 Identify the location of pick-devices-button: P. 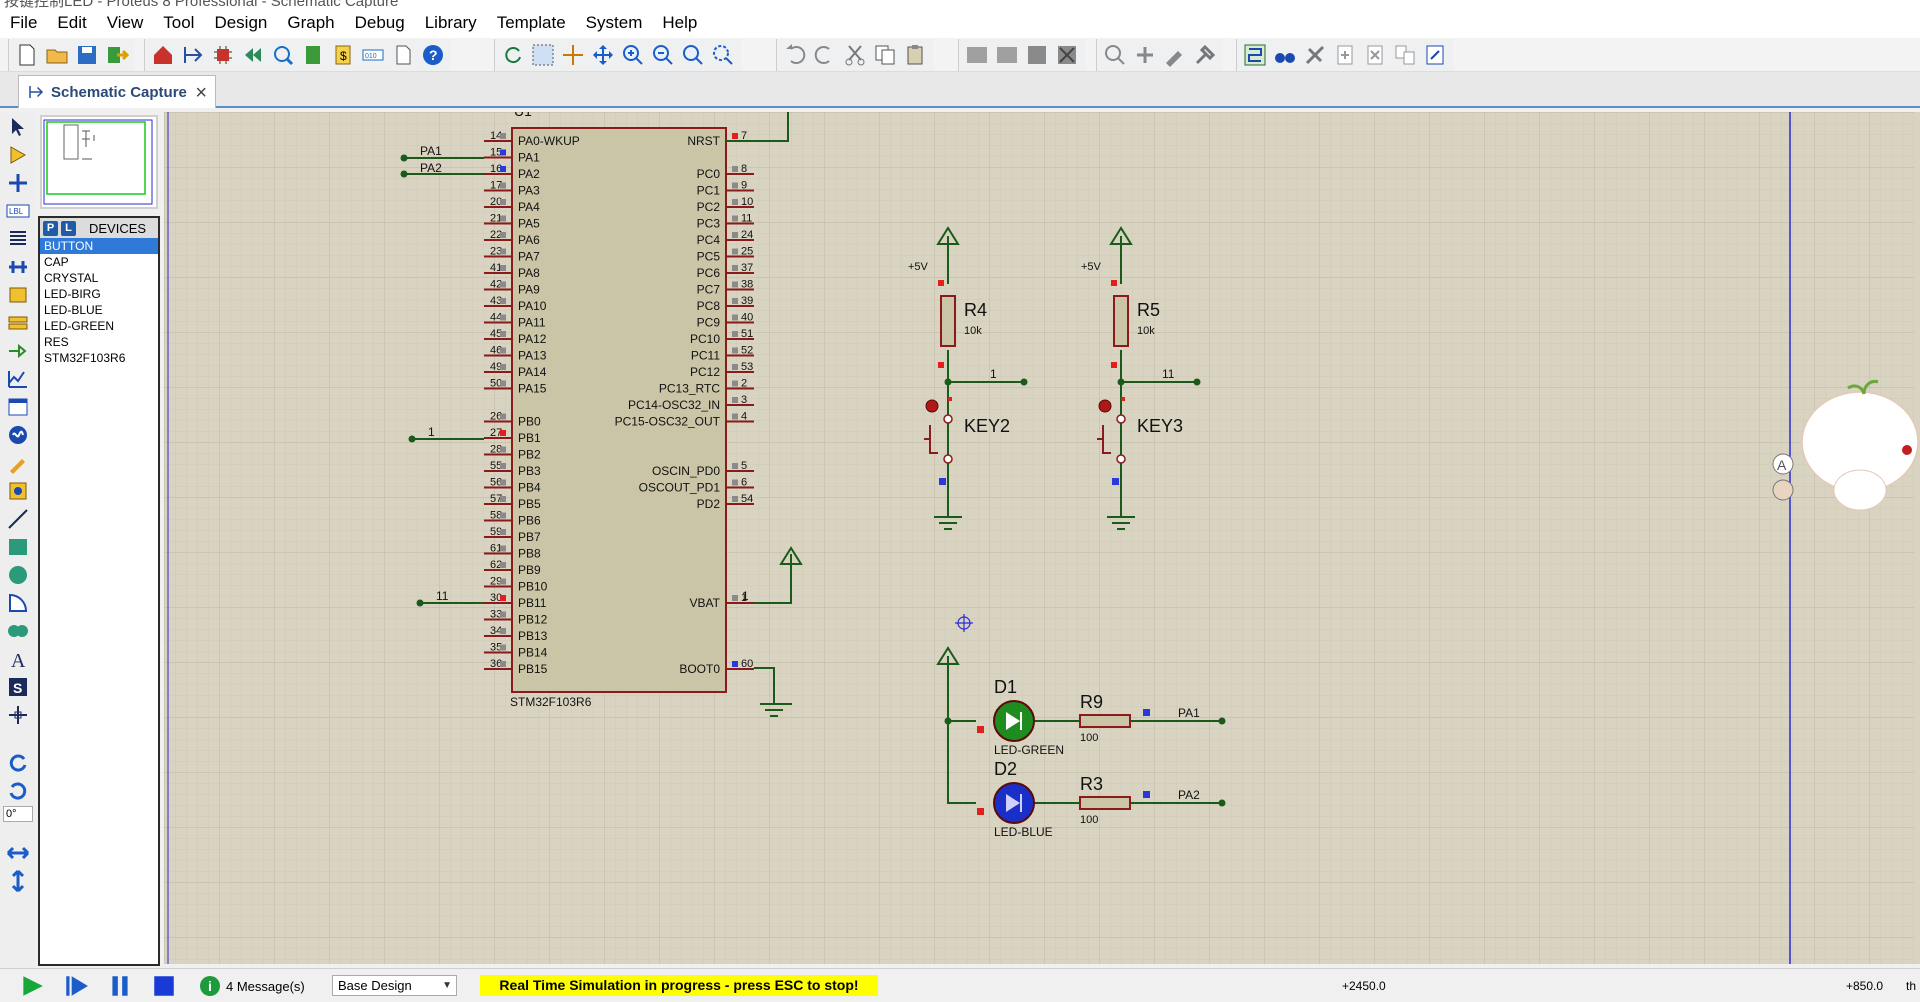
(50, 228).